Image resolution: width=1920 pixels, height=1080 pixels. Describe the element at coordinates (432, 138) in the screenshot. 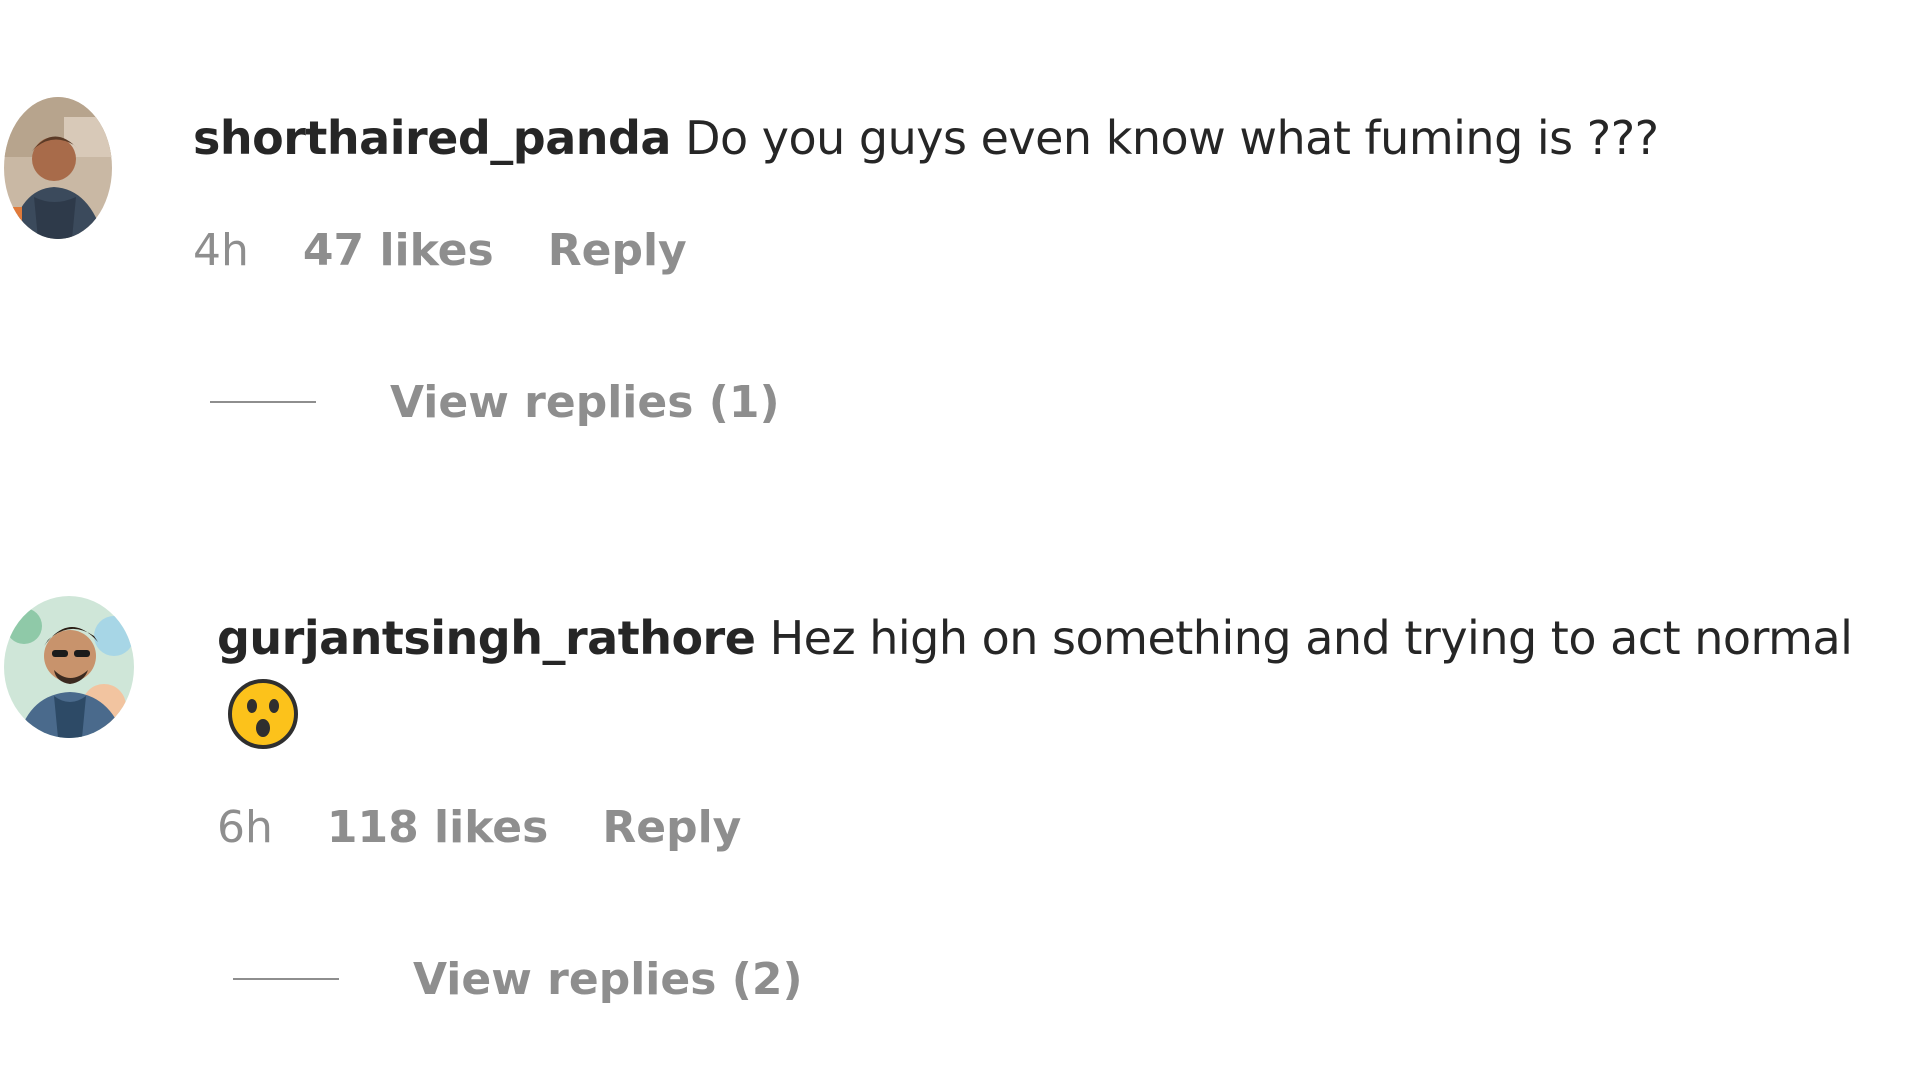

I see `comment-username: shorthaired_panda` at that location.